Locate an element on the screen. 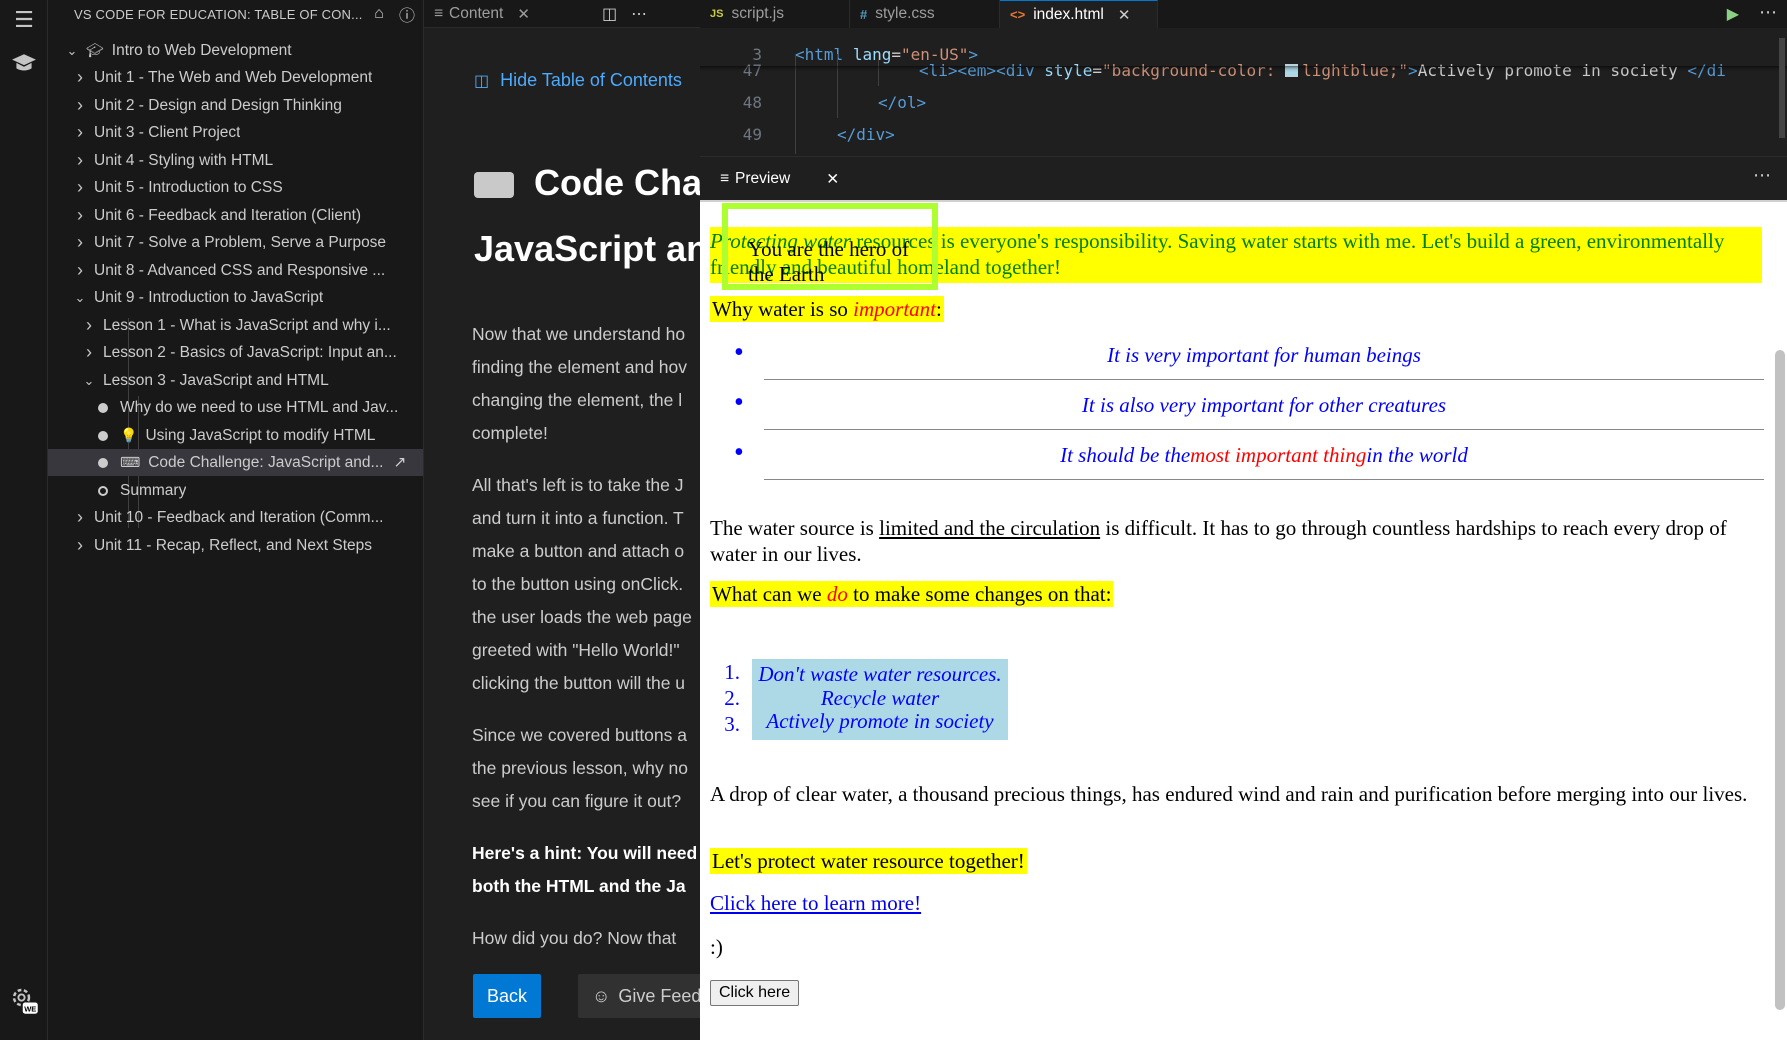  tab-preview: ≡ Preview ✕ is located at coordinates (769, 179).